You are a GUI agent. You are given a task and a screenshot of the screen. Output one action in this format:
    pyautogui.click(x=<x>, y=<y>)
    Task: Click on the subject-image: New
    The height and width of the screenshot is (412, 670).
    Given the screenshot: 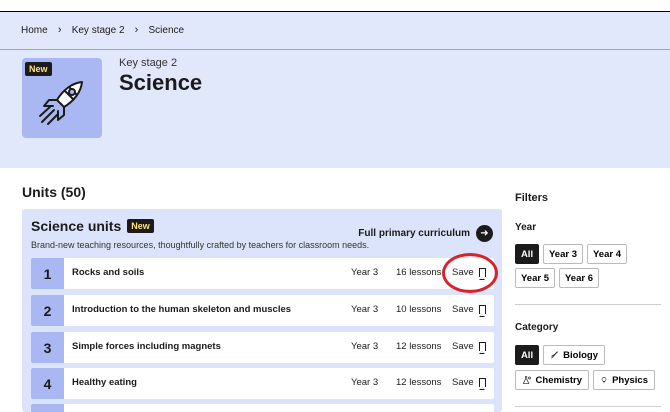 What is the action you would take?
    pyautogui.click(x=62, y=98)
    